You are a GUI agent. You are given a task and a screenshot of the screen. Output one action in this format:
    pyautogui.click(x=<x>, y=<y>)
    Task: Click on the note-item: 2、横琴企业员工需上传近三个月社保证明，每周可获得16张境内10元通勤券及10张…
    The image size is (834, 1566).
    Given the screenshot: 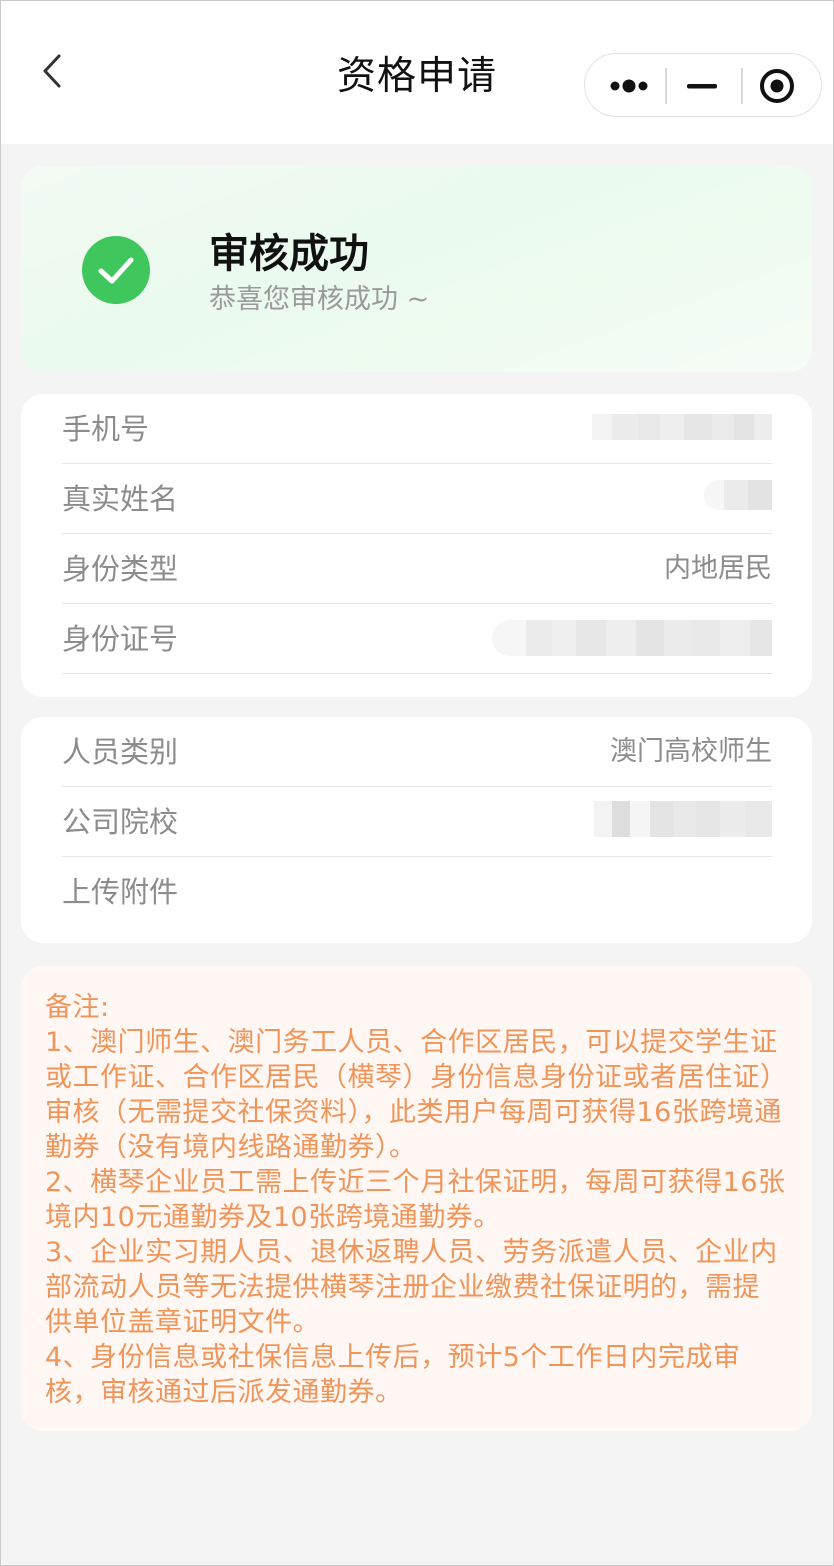 What is the action you would take?
    pyautogui.click(x=415, y=1200)
    